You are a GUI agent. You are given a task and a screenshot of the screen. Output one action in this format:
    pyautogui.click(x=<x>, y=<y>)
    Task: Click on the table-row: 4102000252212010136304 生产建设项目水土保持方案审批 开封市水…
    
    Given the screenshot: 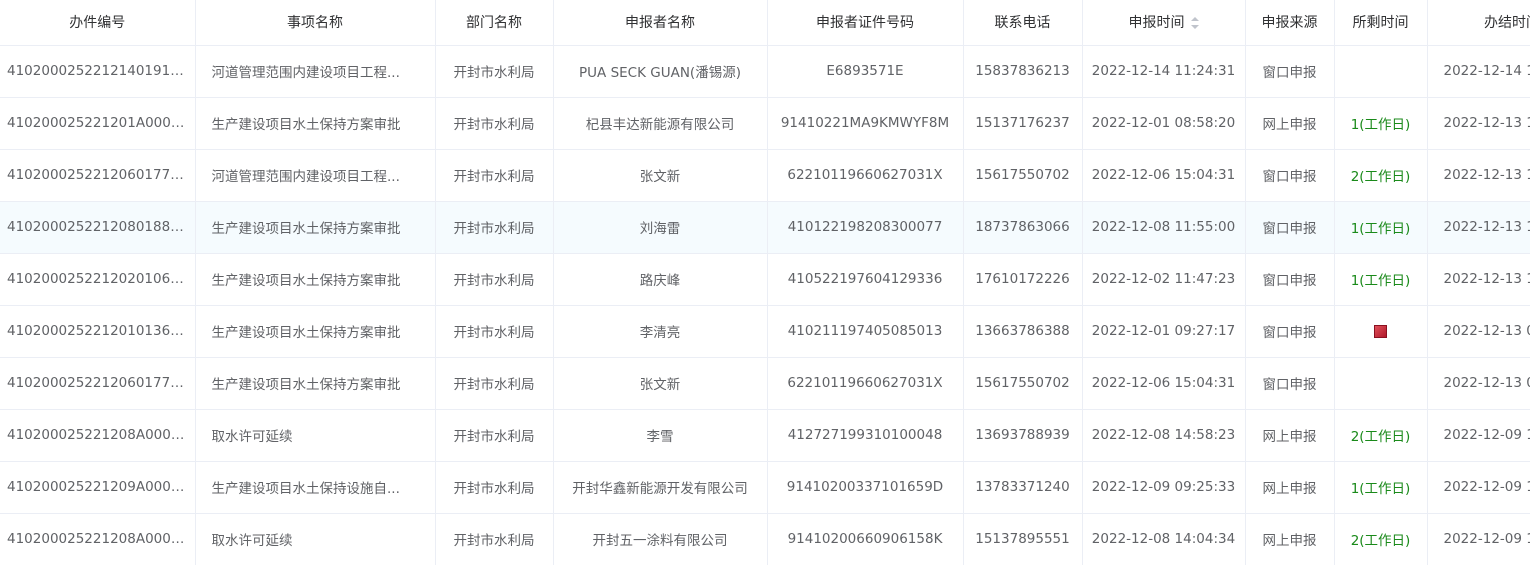 What is the action you would take?
    pyautogui.click(x=765, y=331)
    